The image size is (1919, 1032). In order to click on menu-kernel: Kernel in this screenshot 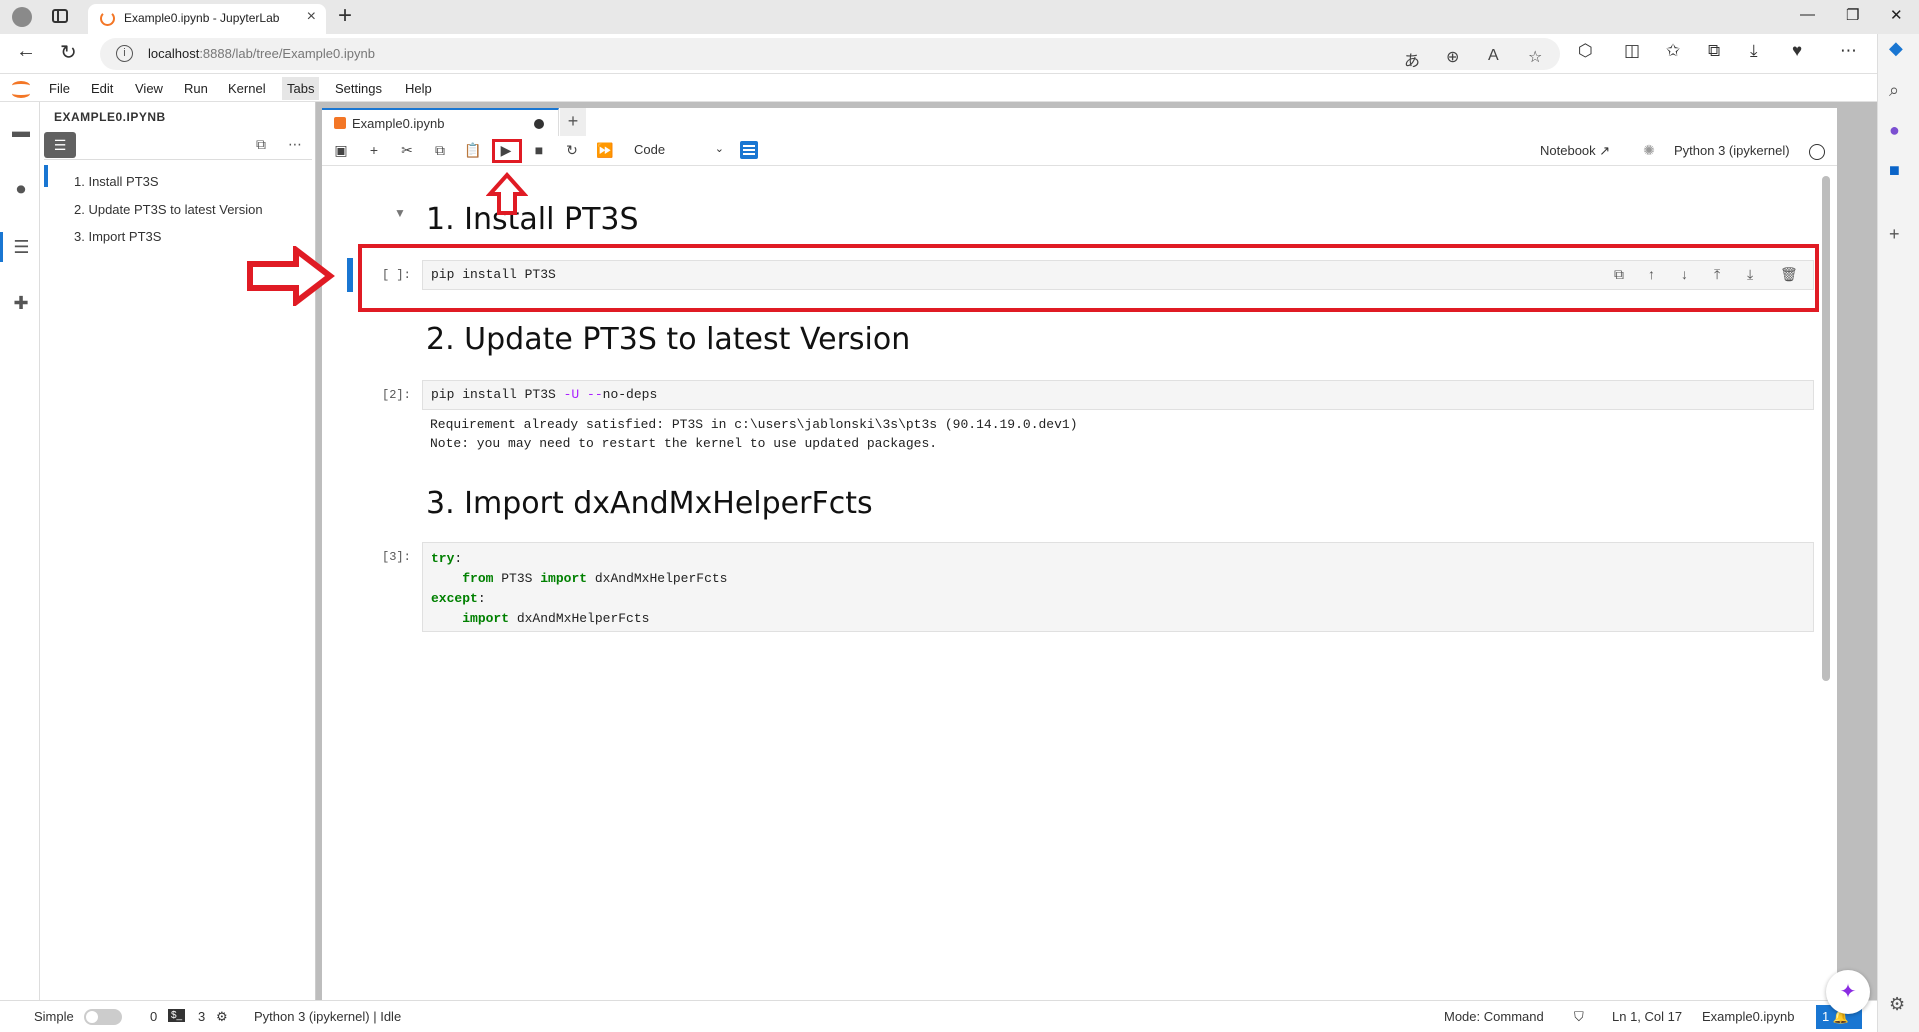, I will do `click(247, 88)`.